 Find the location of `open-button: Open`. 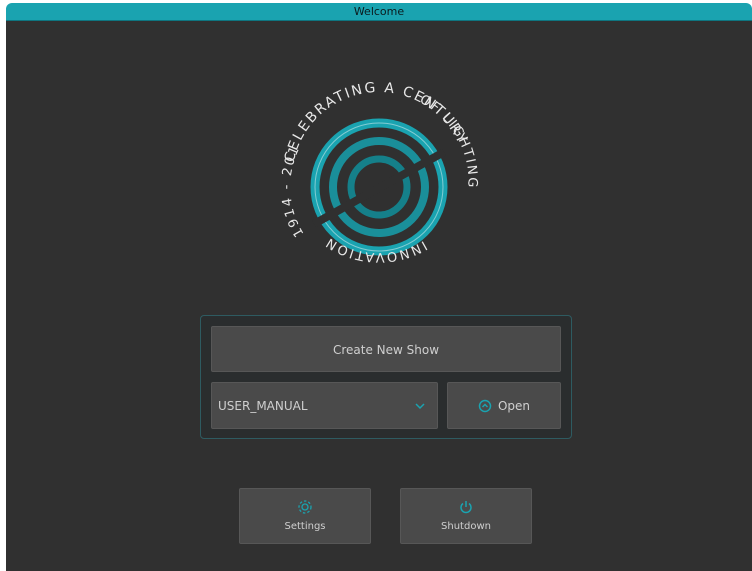

open-button: Open is located at coordinates (504, 405).